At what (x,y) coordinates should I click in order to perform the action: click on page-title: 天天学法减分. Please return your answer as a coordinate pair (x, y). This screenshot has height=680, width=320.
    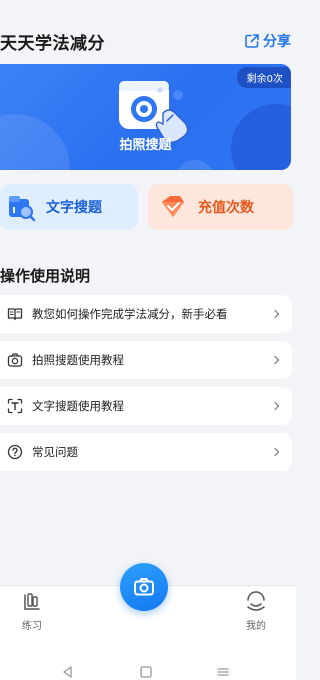
    Looking at the image, I should click on (52, 44).